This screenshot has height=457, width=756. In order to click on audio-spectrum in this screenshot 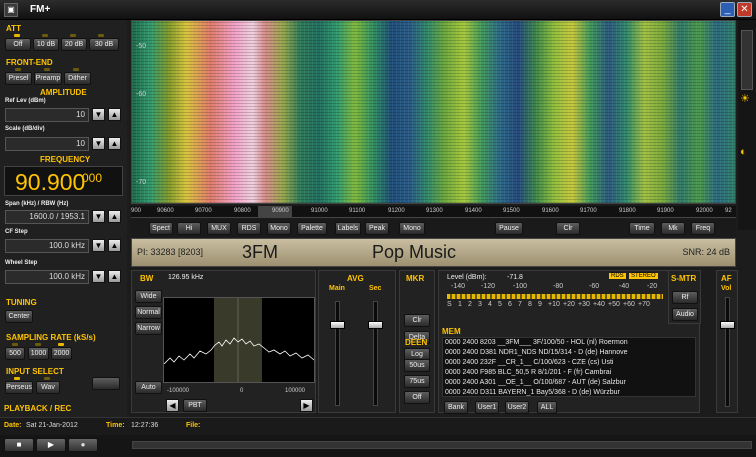, I will do `click(239, 340)`.